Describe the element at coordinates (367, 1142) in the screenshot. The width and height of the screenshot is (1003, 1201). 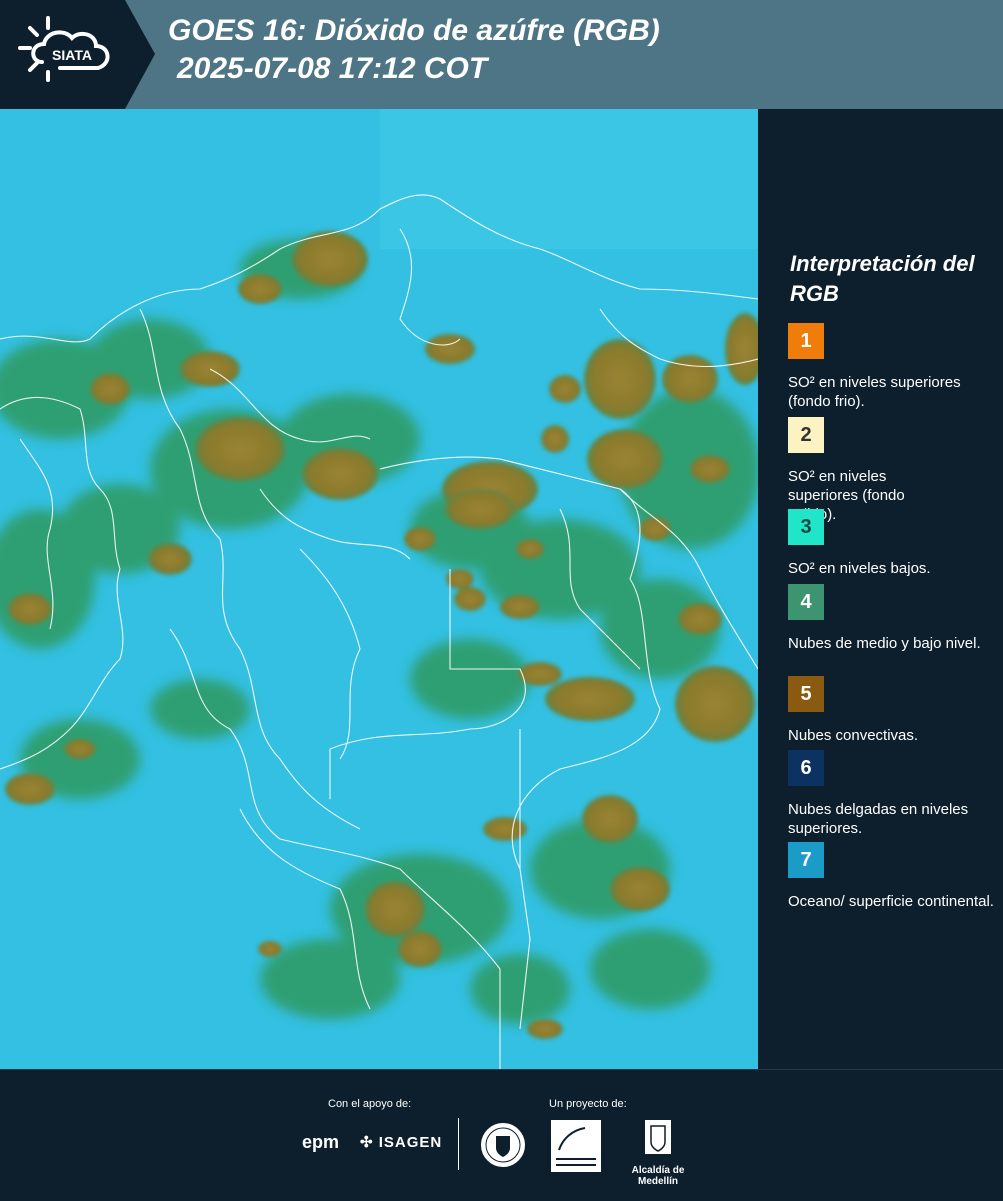
I see `isagen-icon: ✣` at that location.